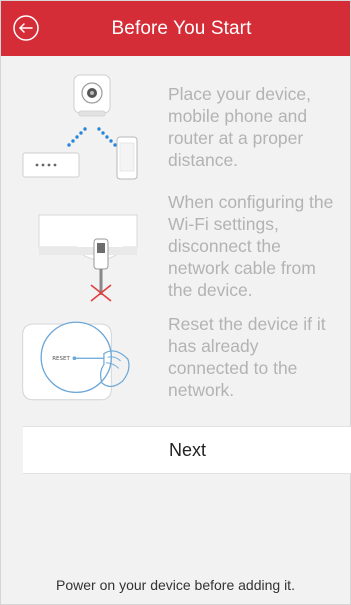 The width and height of the screenshot is (351, 605). Describe the element at coordinates (88, 258) in the screenshot. I see `disconnect-cable-illustration` at that location.